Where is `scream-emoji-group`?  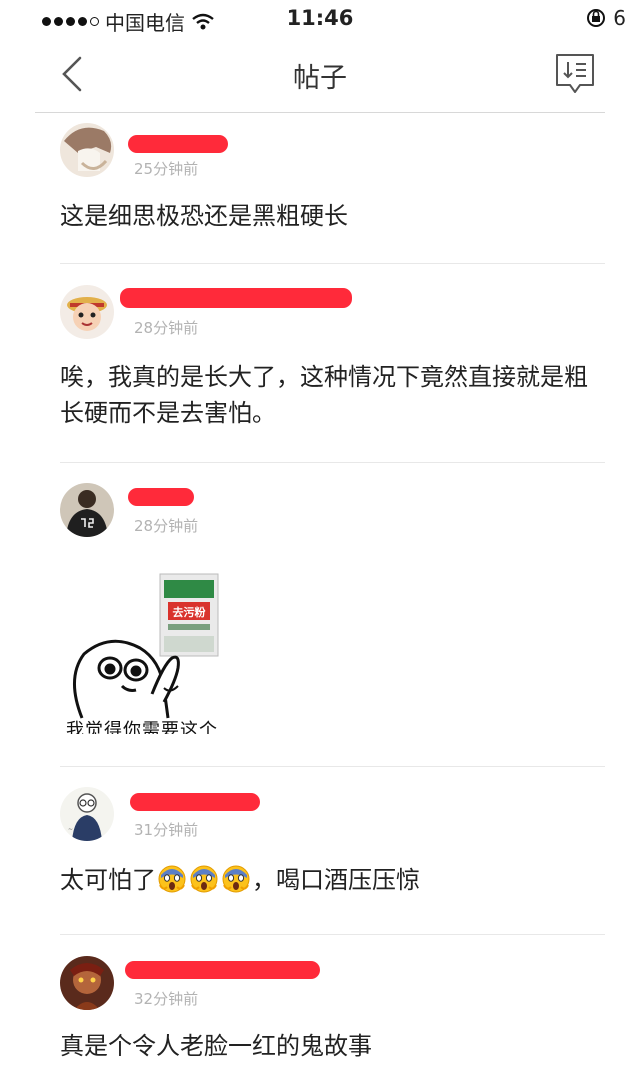
scream-emoji-group is located at coordinates (204, 879).